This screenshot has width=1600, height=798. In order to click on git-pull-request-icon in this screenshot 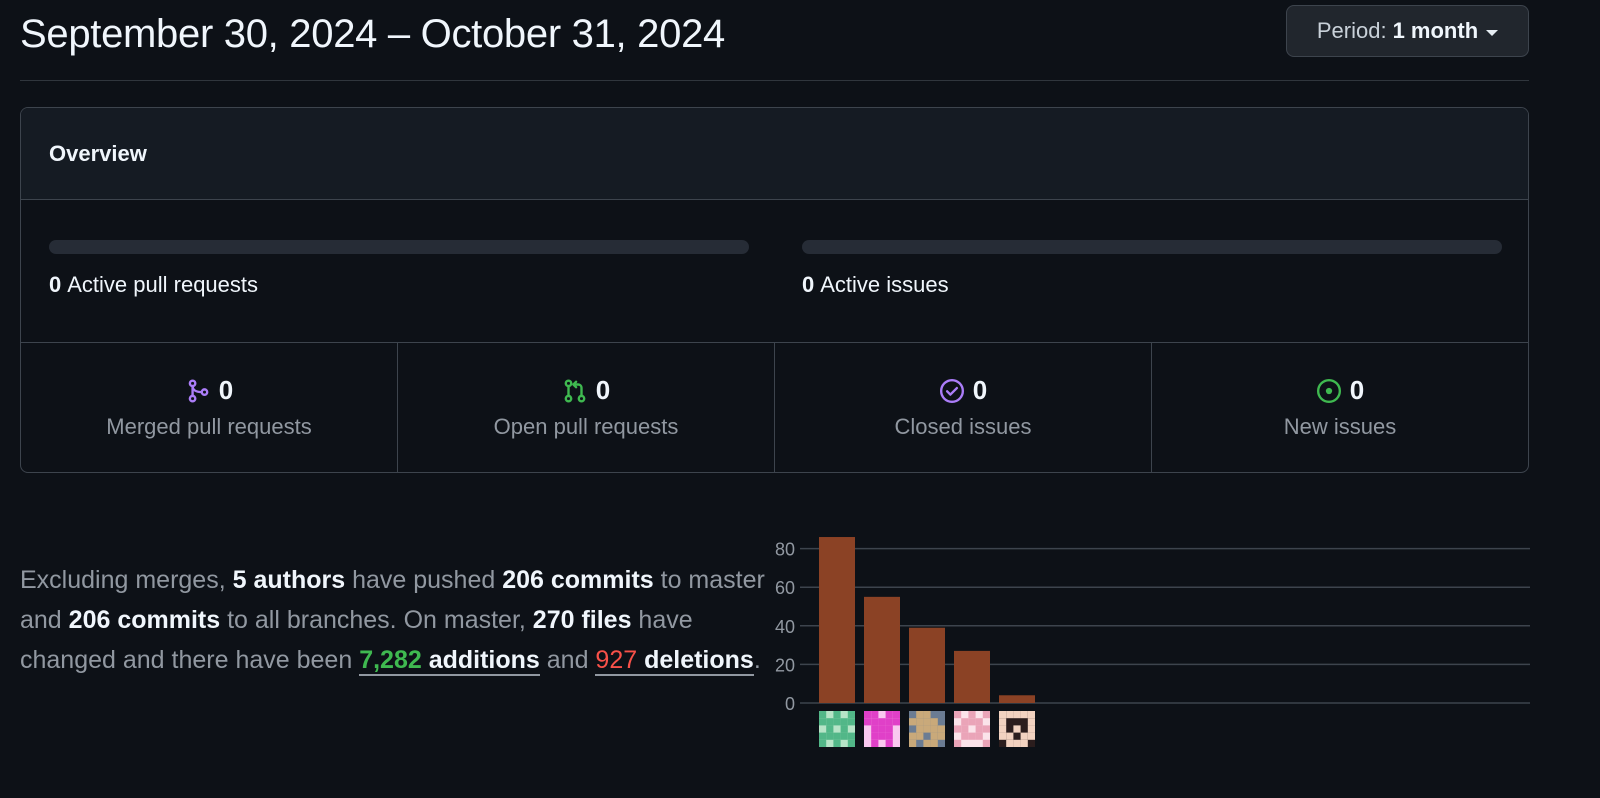, I will do `click(575, 391)`.